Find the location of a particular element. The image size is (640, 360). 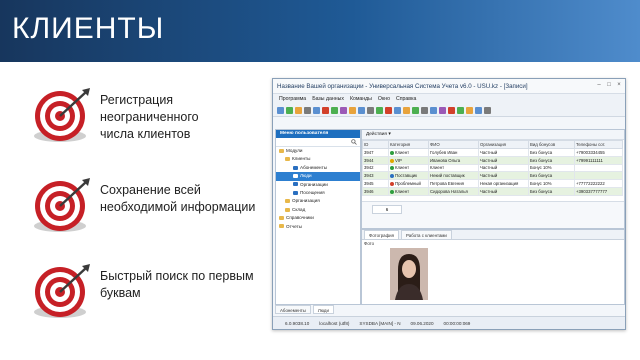

column-header: Категория is located at coordinates (408, 144).